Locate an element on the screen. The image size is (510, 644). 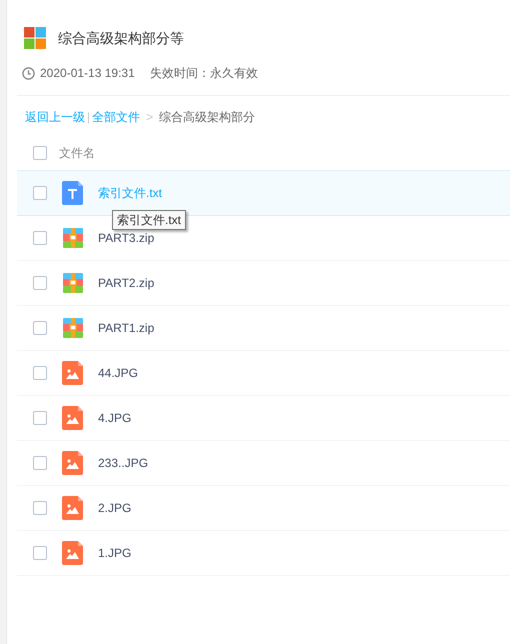
expiry-text: 失效时间：永久有效 is located at coordinates (204, 73).